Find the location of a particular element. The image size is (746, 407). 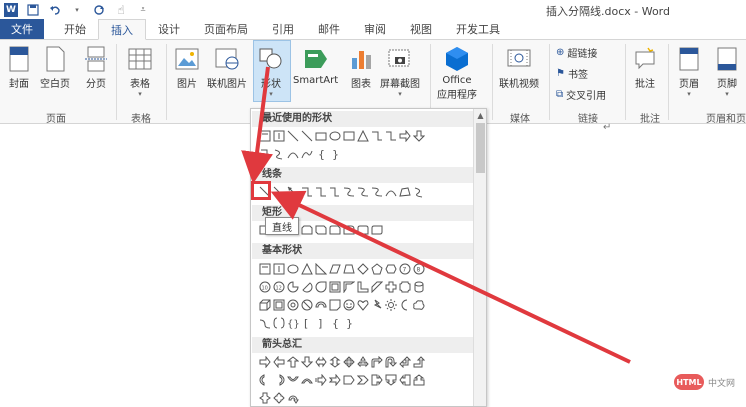

blank-page-button: 空白页 is located at coordinates (55, 68).